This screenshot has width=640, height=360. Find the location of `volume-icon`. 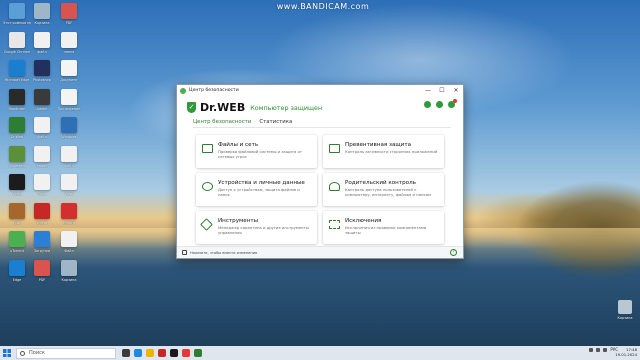

volume-icon is located at coordinates (605, 349).